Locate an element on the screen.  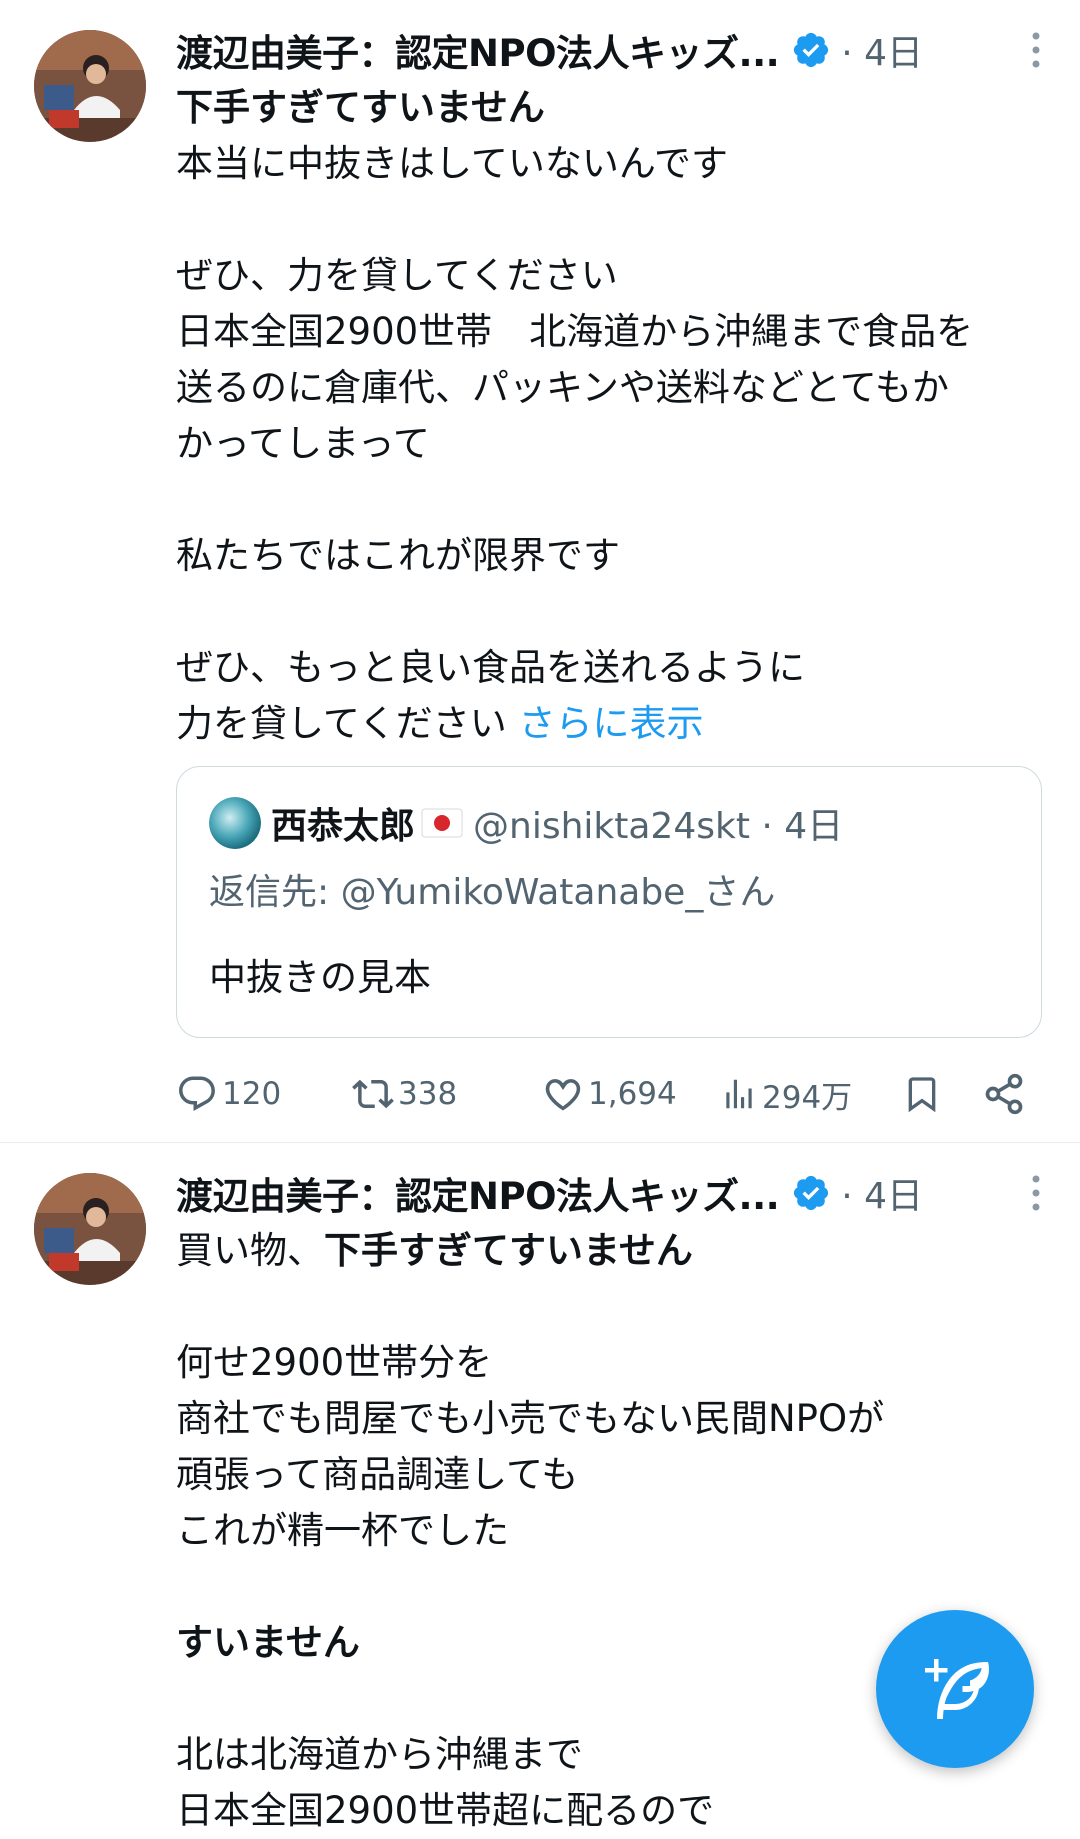
tweet-line: ぜひ、もっと良い食品を送れるように is located at coordinates (490, 667).